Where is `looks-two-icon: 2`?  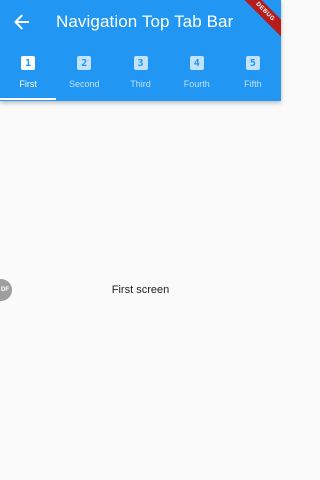 looks-two-icon: 2 is located at coordinates (84, 63).